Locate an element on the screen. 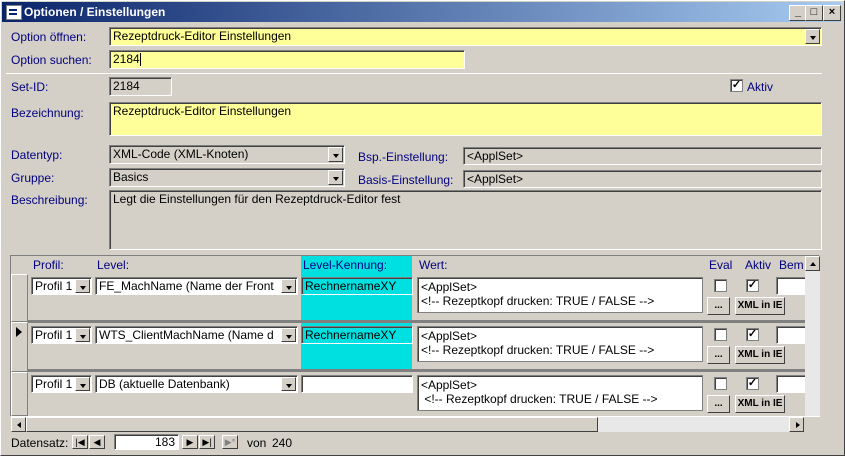  row2-level: WTS_ClientMachName (Name d is located at coordinates (186, 335).